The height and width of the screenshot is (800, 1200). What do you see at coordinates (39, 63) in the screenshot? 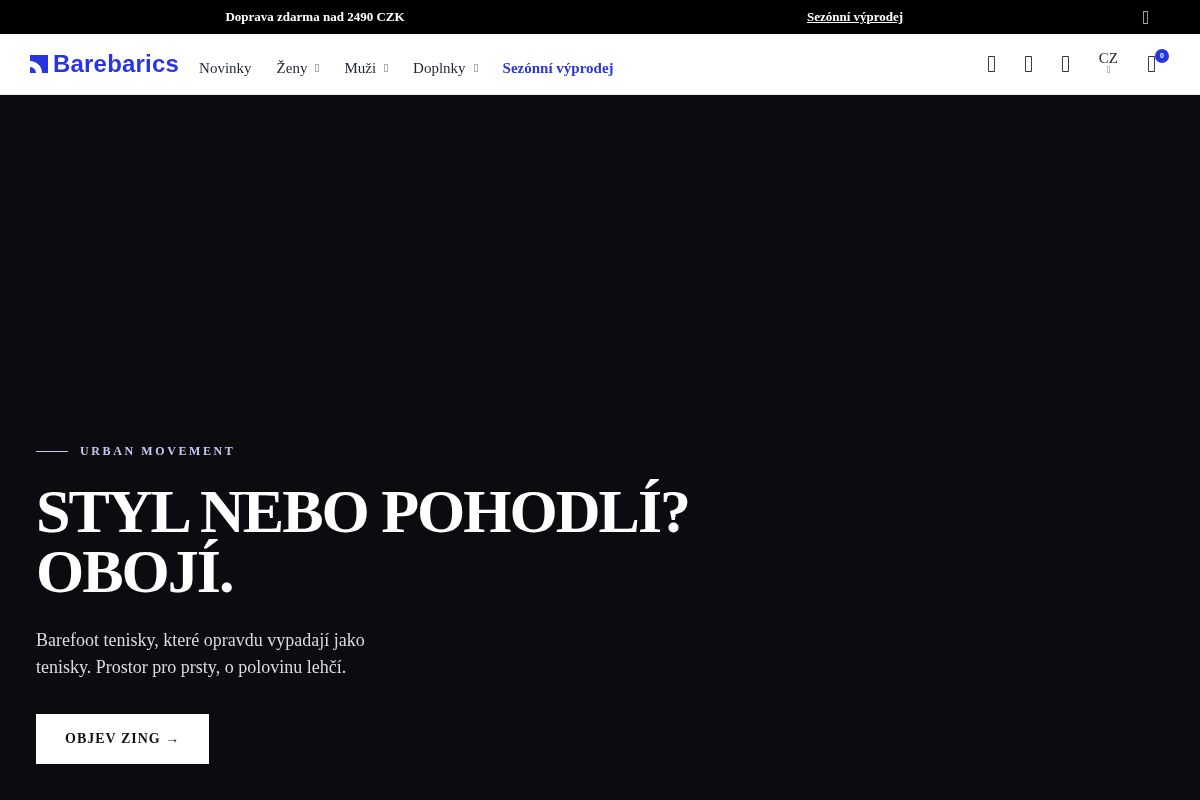
I see `logo-mark-icon` at bounding box center [39, 63].